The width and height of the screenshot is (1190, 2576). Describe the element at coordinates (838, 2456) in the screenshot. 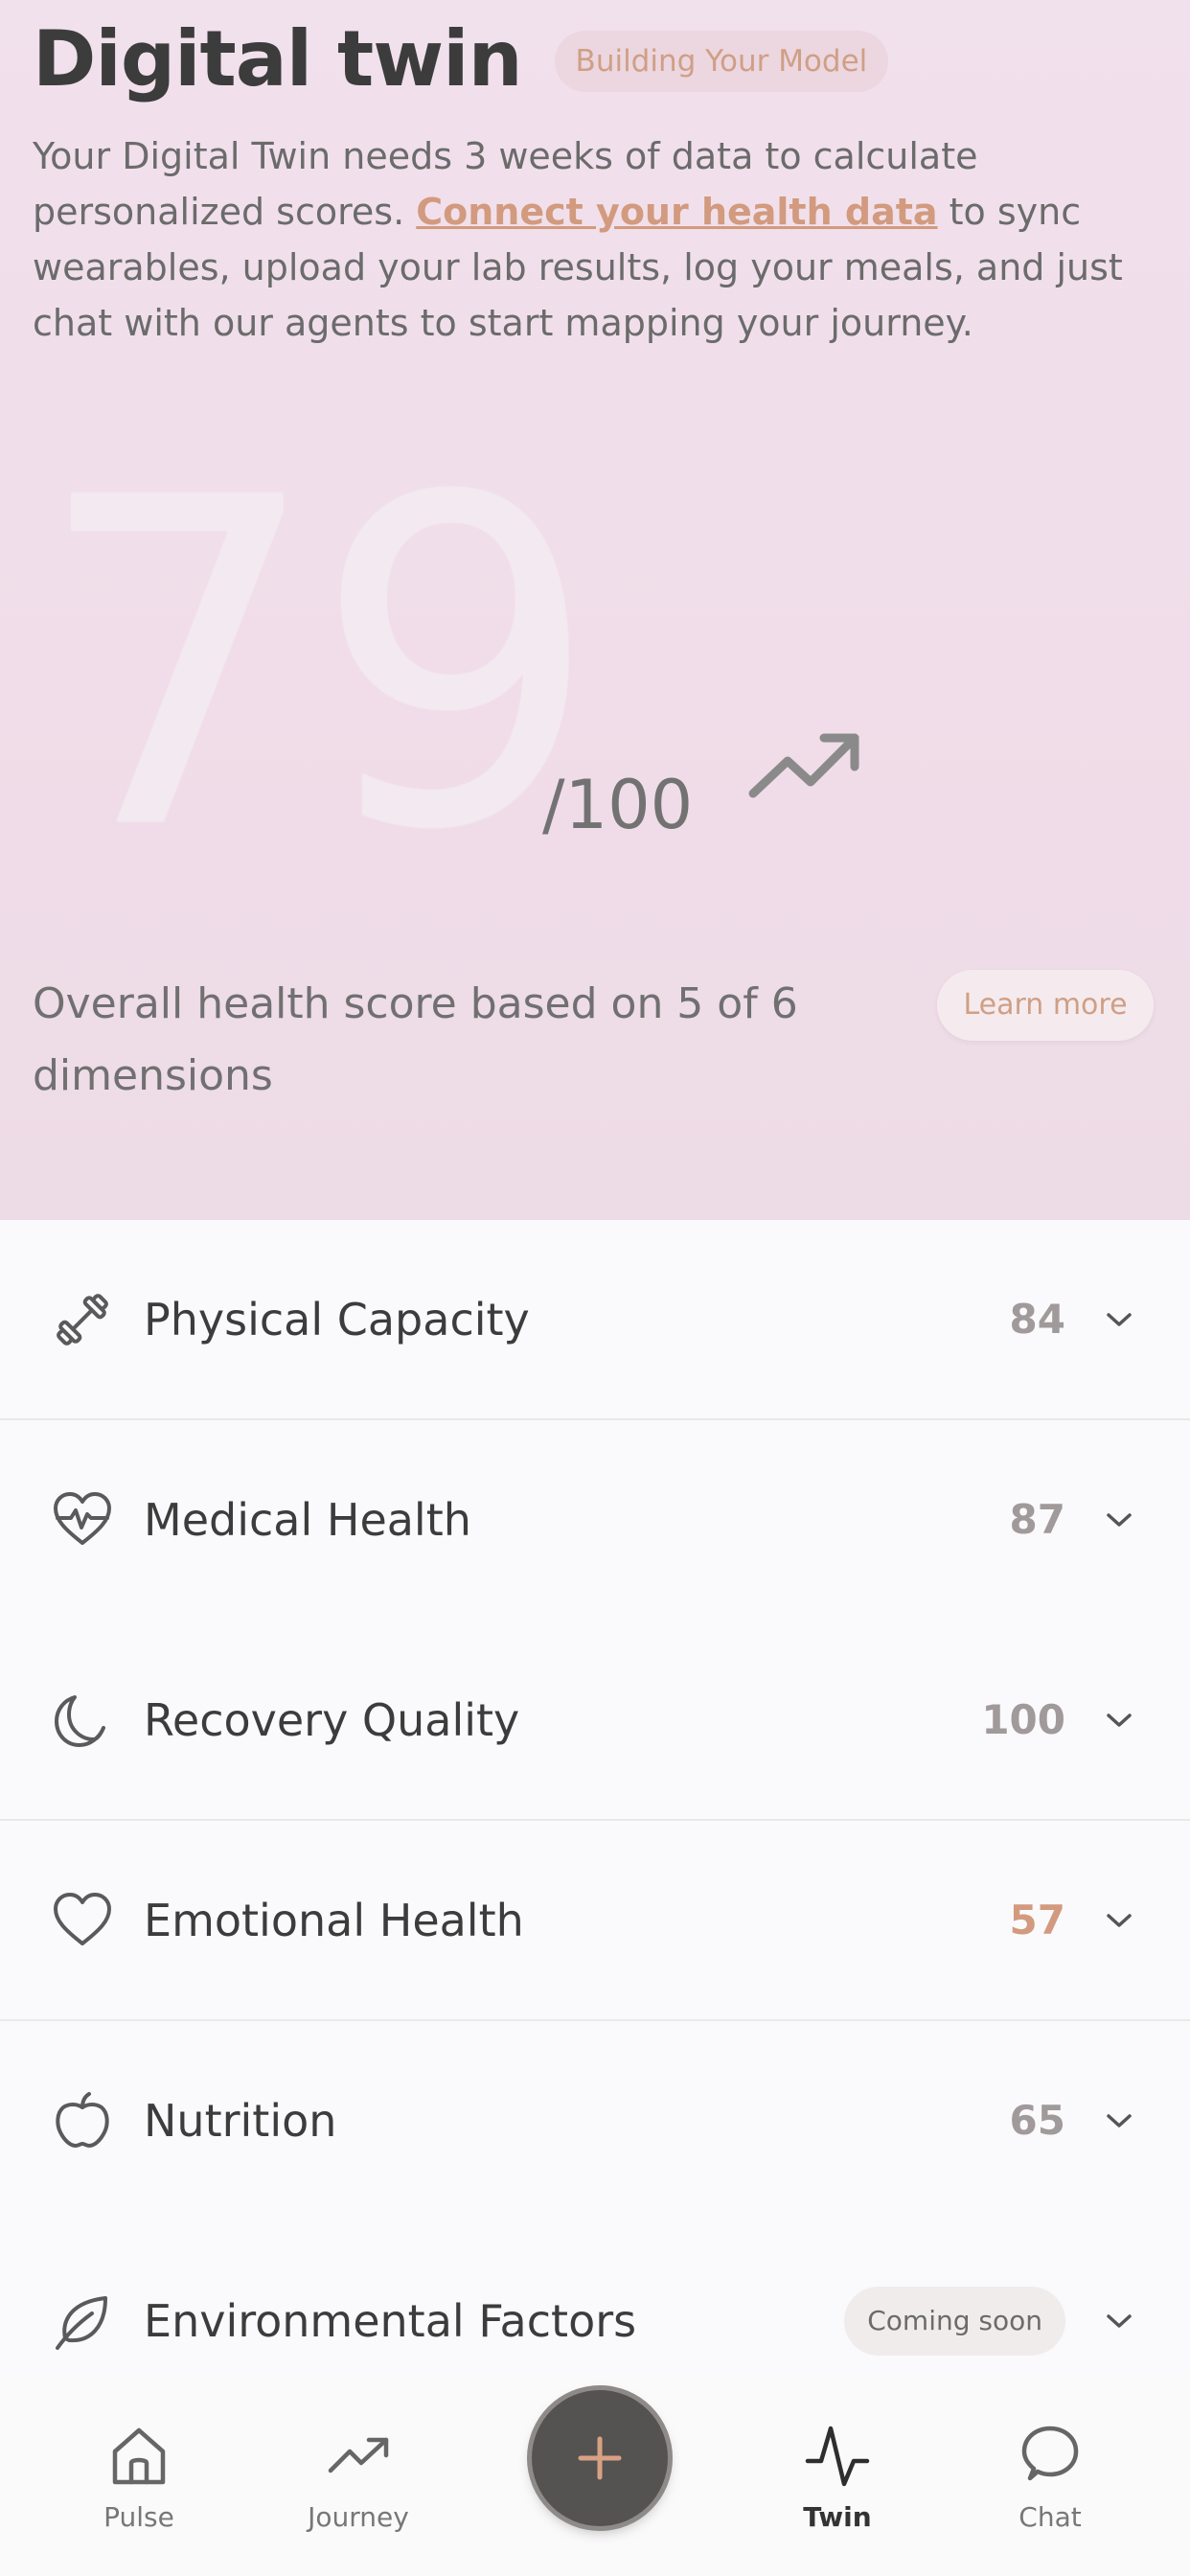

I see `activity-icon` at that location.